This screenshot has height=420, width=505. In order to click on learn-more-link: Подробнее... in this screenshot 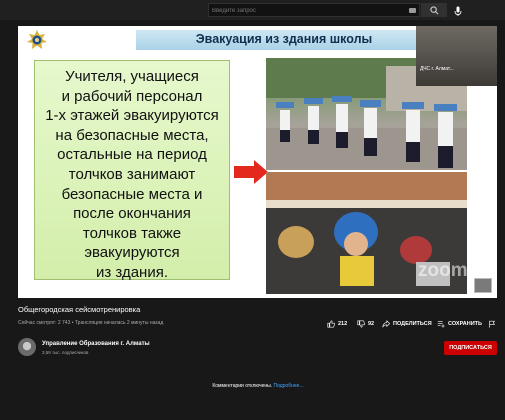, I will do `click(289, 386)`.